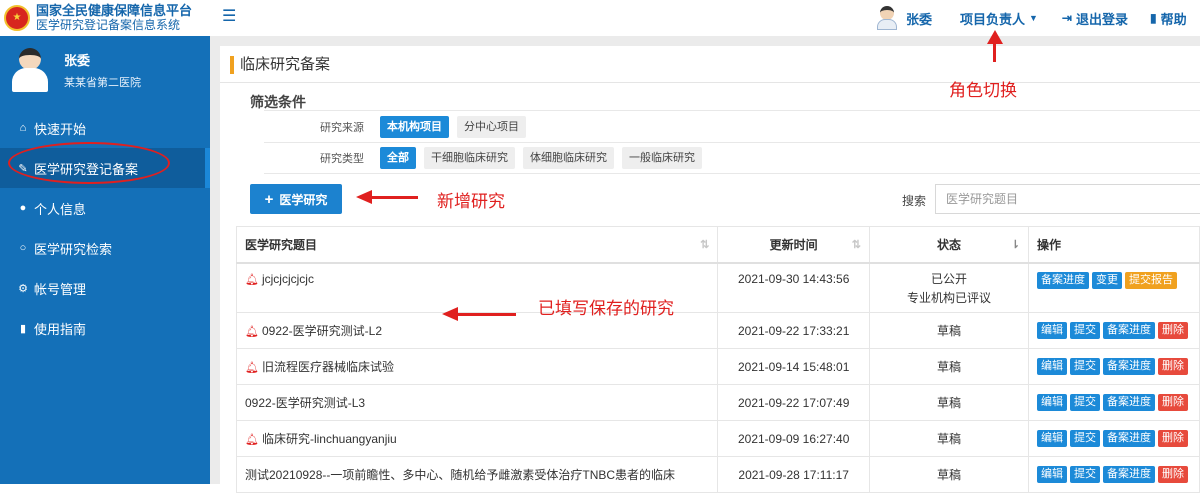 The height and width of the screenshot is (493, 1200). I want to click on role-switch-dropdown: 项目负责人 ▼, so click(999, 18).